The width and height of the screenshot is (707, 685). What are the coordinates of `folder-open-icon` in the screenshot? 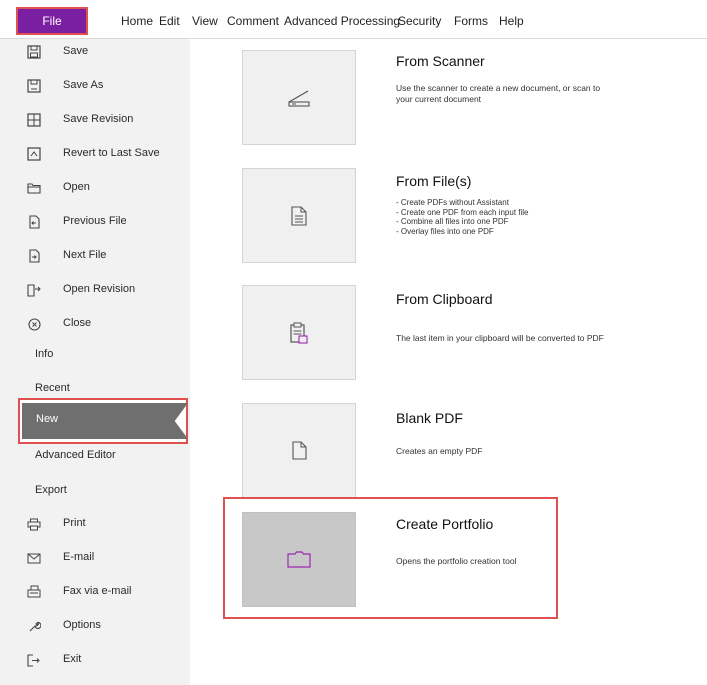 It's located at (34, 188).